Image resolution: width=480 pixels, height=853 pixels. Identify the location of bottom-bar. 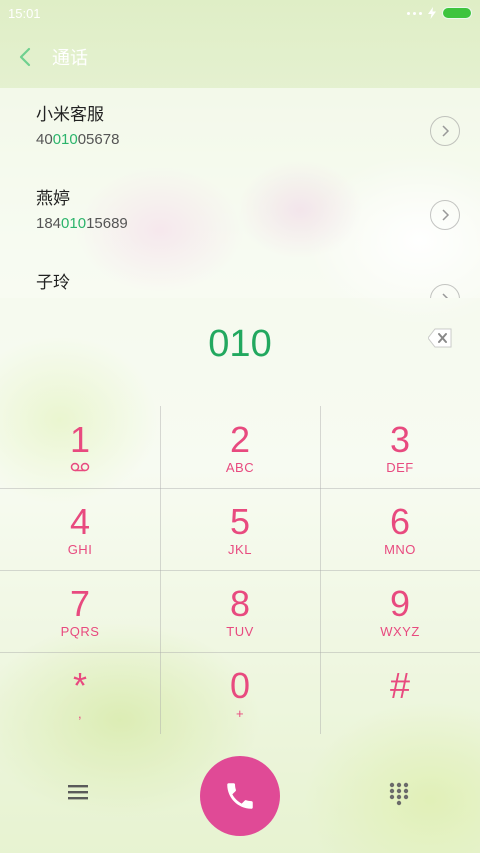
(240, 802).